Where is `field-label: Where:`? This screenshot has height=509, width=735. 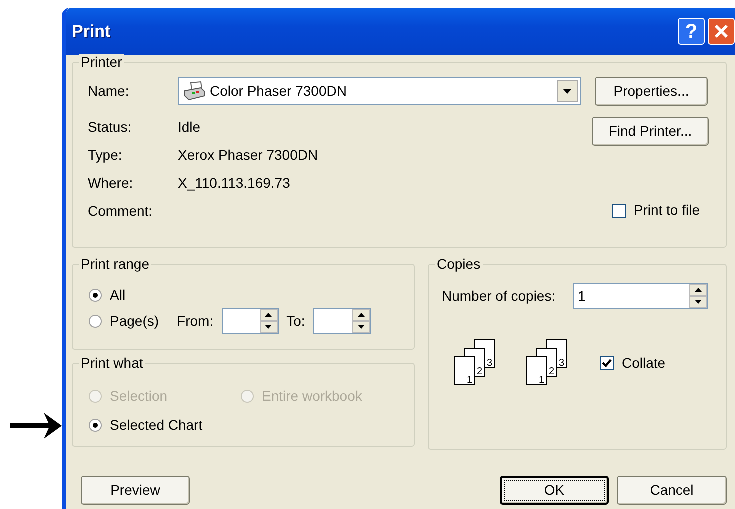 field-label: Where: is located at coordinates (111, 183).